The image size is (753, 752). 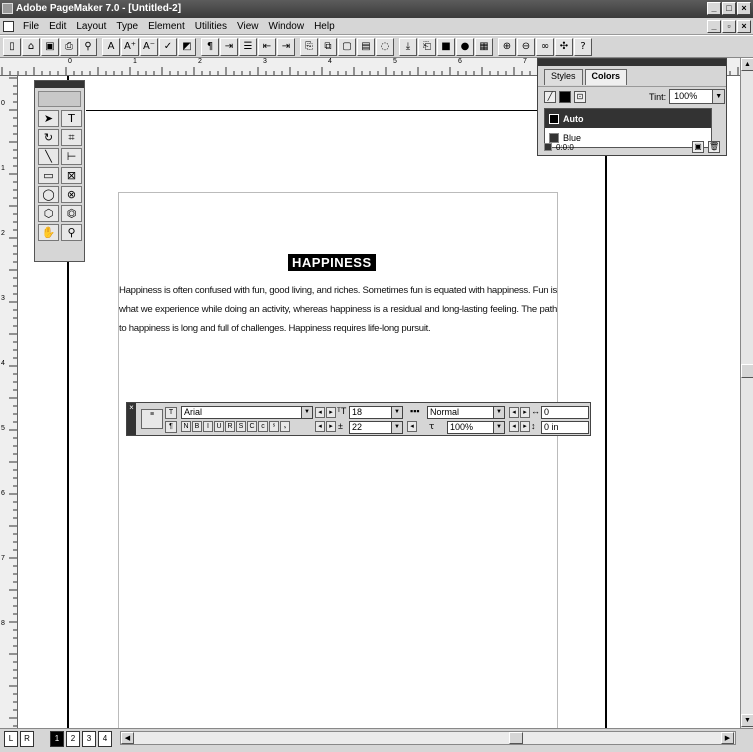 What do you see at coordinates (714, 8) in the screenshot?
I see `minimize-button: _` at bounding box center [714, 8].